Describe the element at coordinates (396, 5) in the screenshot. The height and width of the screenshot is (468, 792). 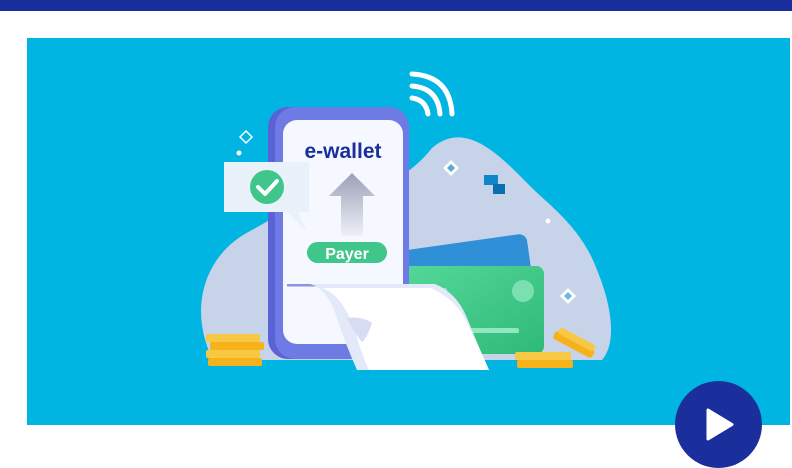
I see `top-bar` at that location.